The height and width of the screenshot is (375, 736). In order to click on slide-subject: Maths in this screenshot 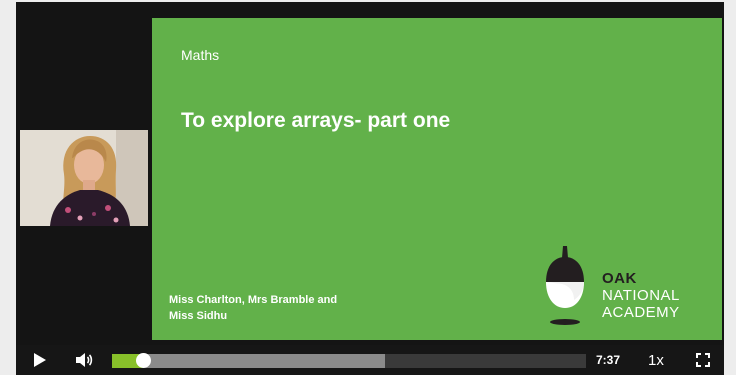, I will do `click(200, 55)`.